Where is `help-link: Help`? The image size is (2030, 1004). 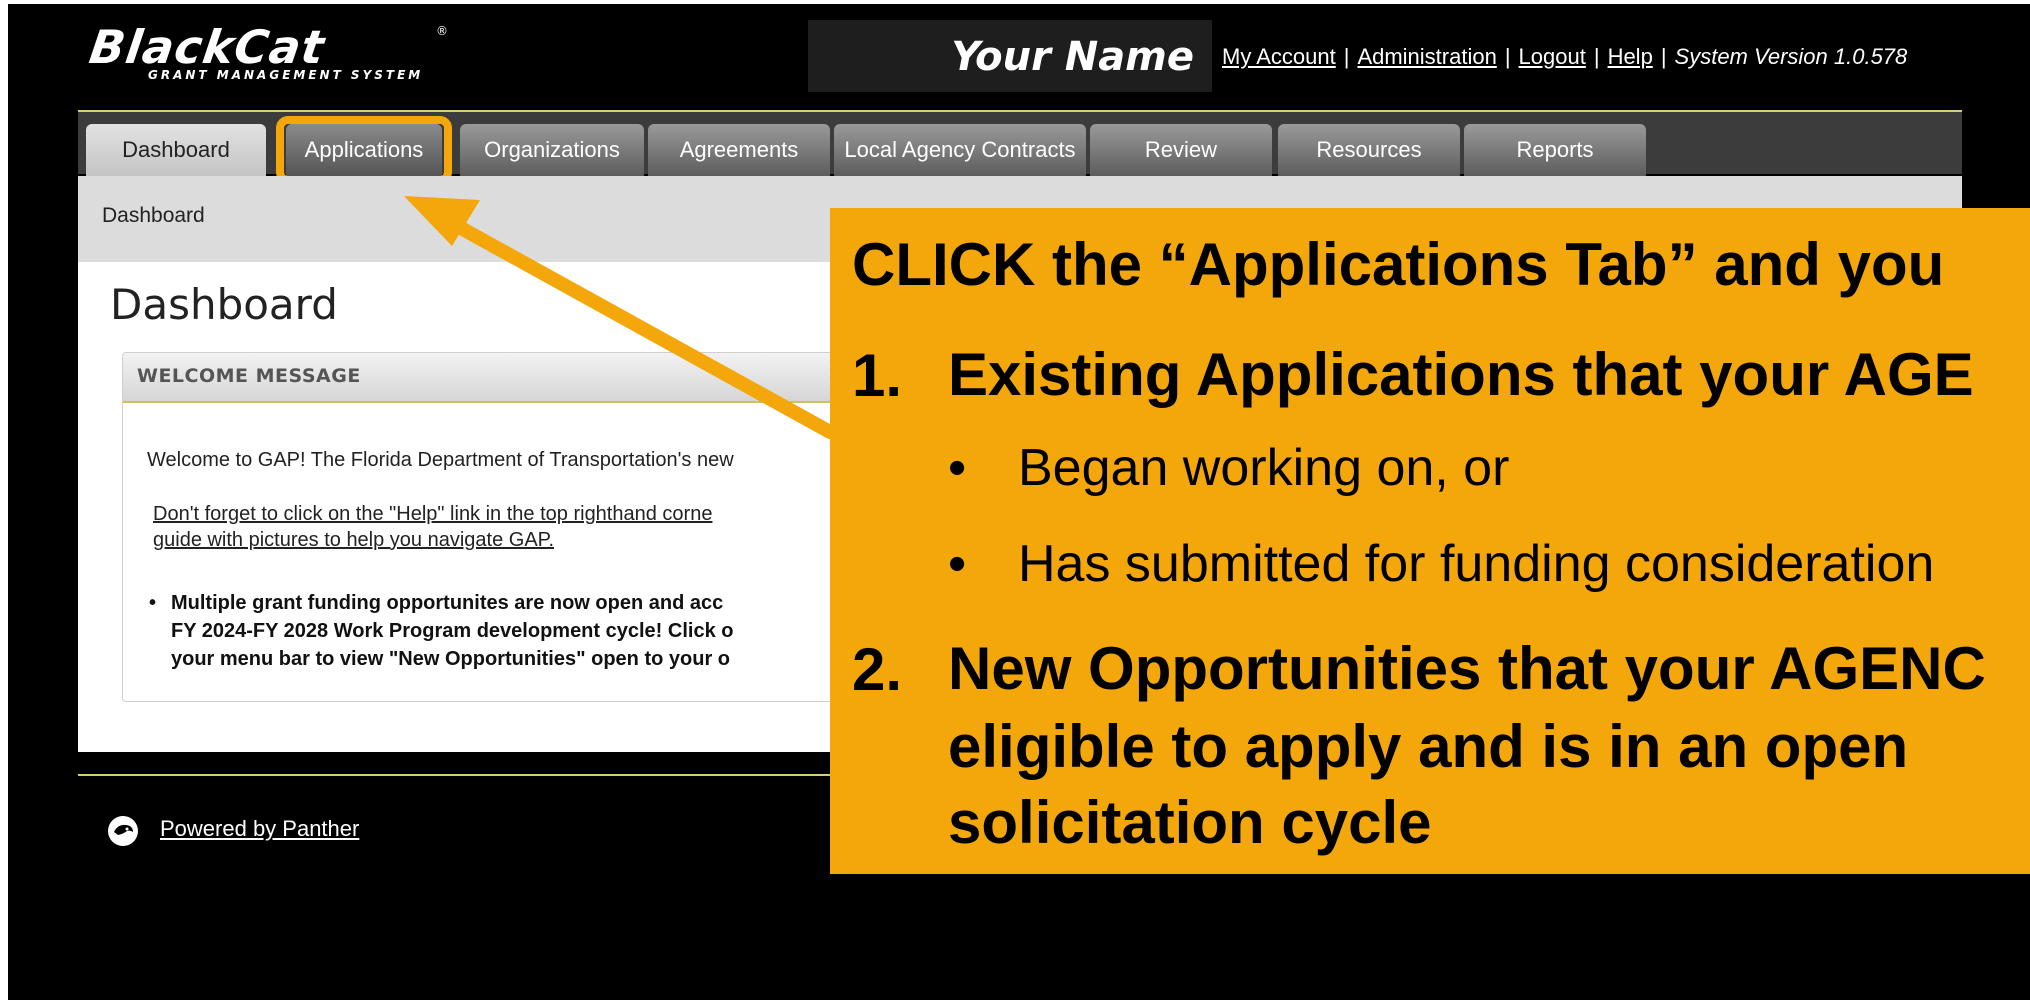 help-link: Help is located at coordinates (1630, 56).